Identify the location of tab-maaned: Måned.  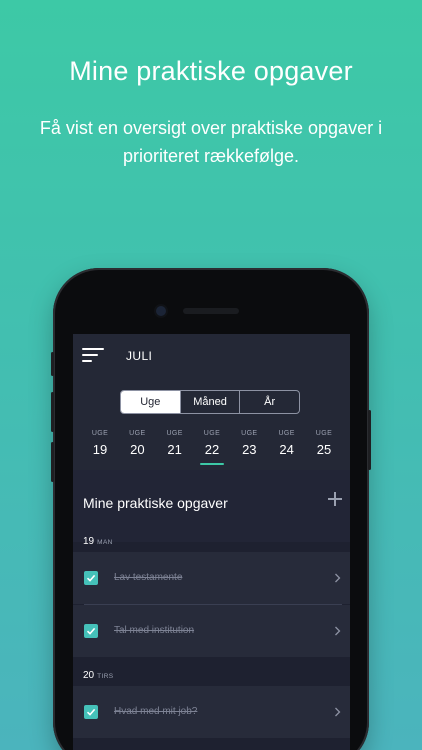
(209, 402).